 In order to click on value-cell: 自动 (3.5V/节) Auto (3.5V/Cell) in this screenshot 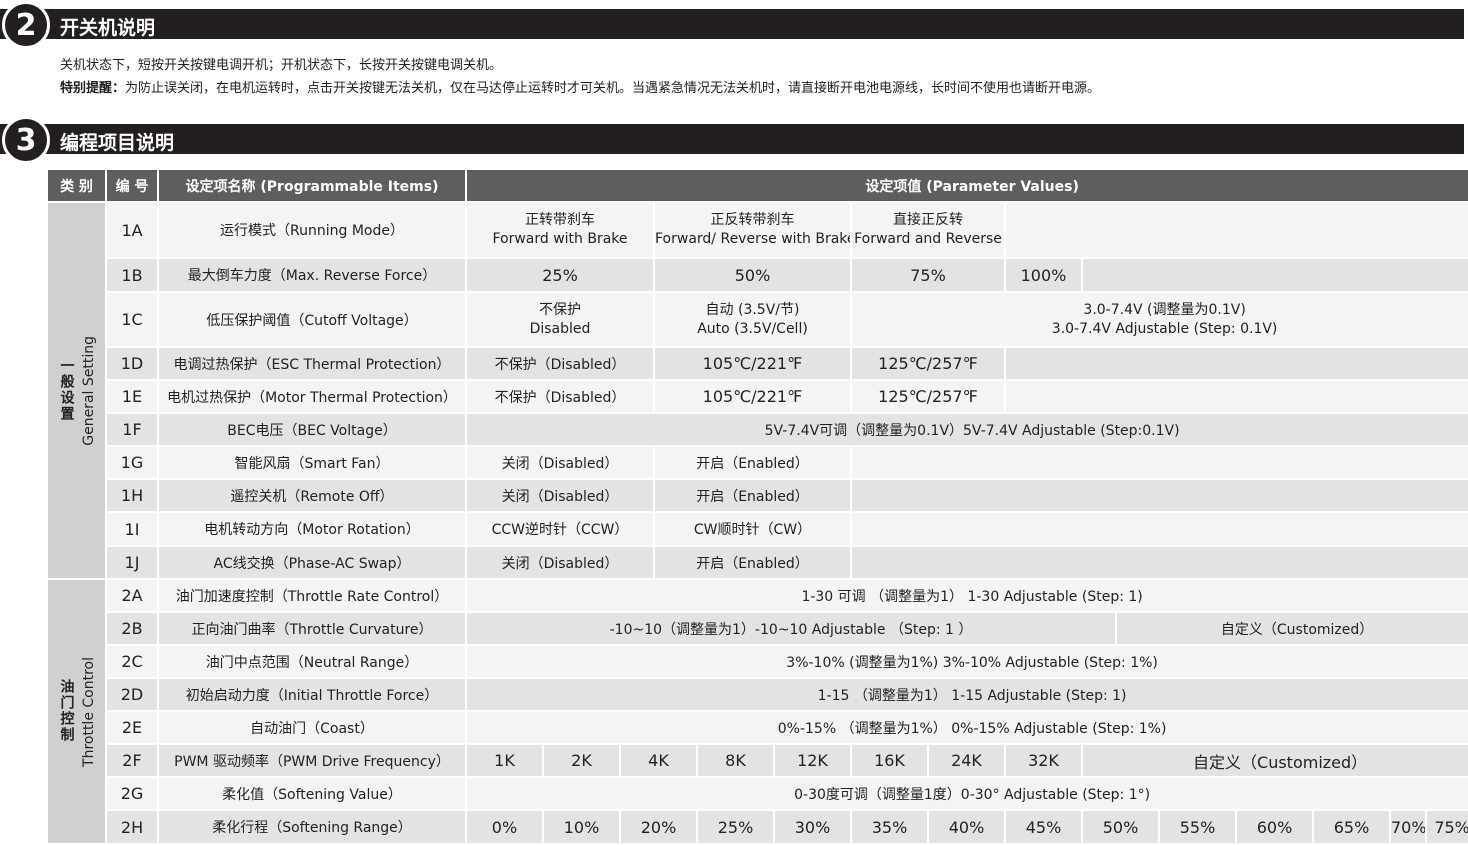, I will do `click(753, 320)`.